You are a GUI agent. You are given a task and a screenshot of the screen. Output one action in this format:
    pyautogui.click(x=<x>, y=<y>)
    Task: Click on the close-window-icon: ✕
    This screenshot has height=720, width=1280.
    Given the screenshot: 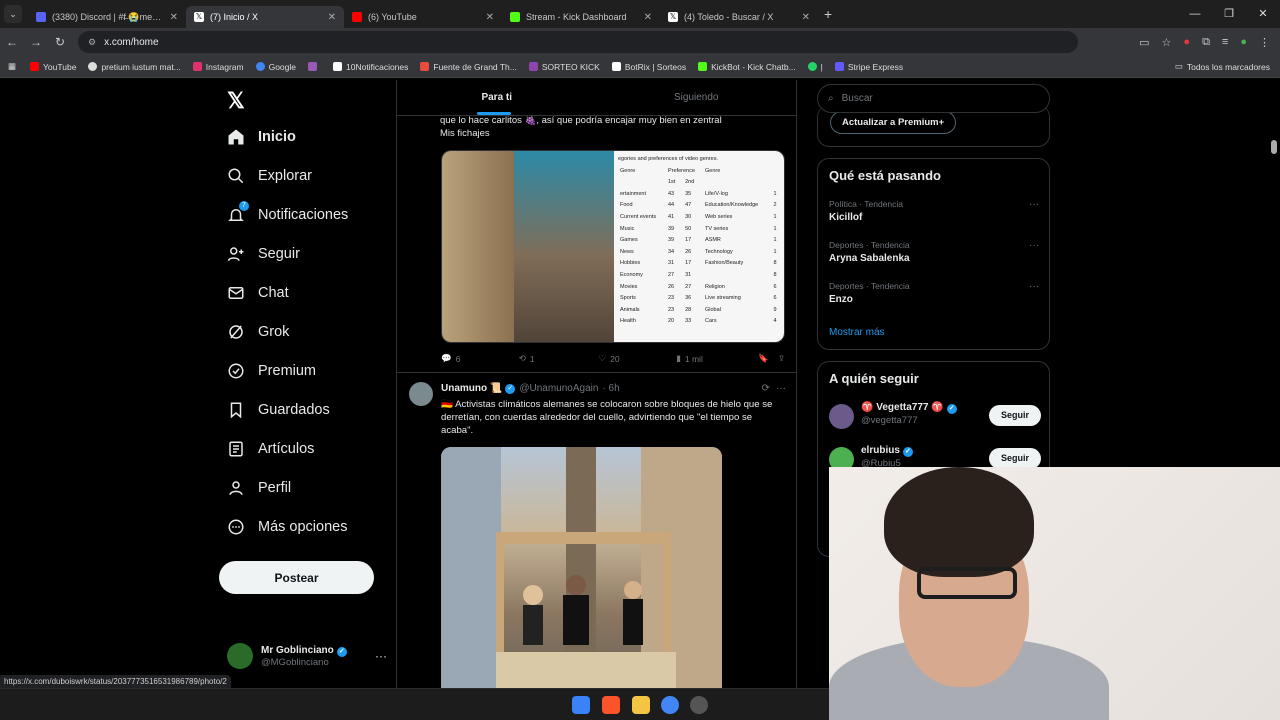 What is the action you would take?
    pyautogui.click(x=1263, y=14)
    